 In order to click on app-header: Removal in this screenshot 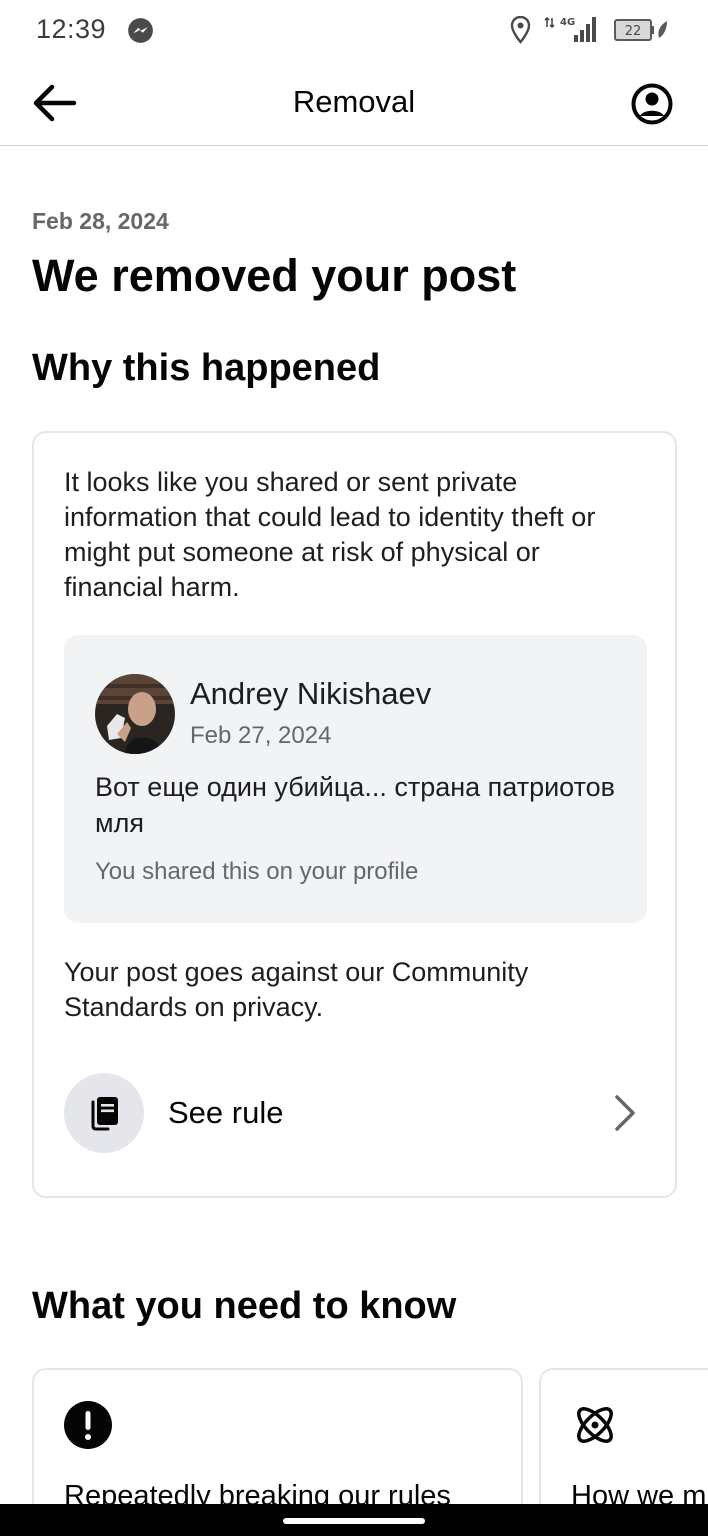, I will do `click(354, 103)`.